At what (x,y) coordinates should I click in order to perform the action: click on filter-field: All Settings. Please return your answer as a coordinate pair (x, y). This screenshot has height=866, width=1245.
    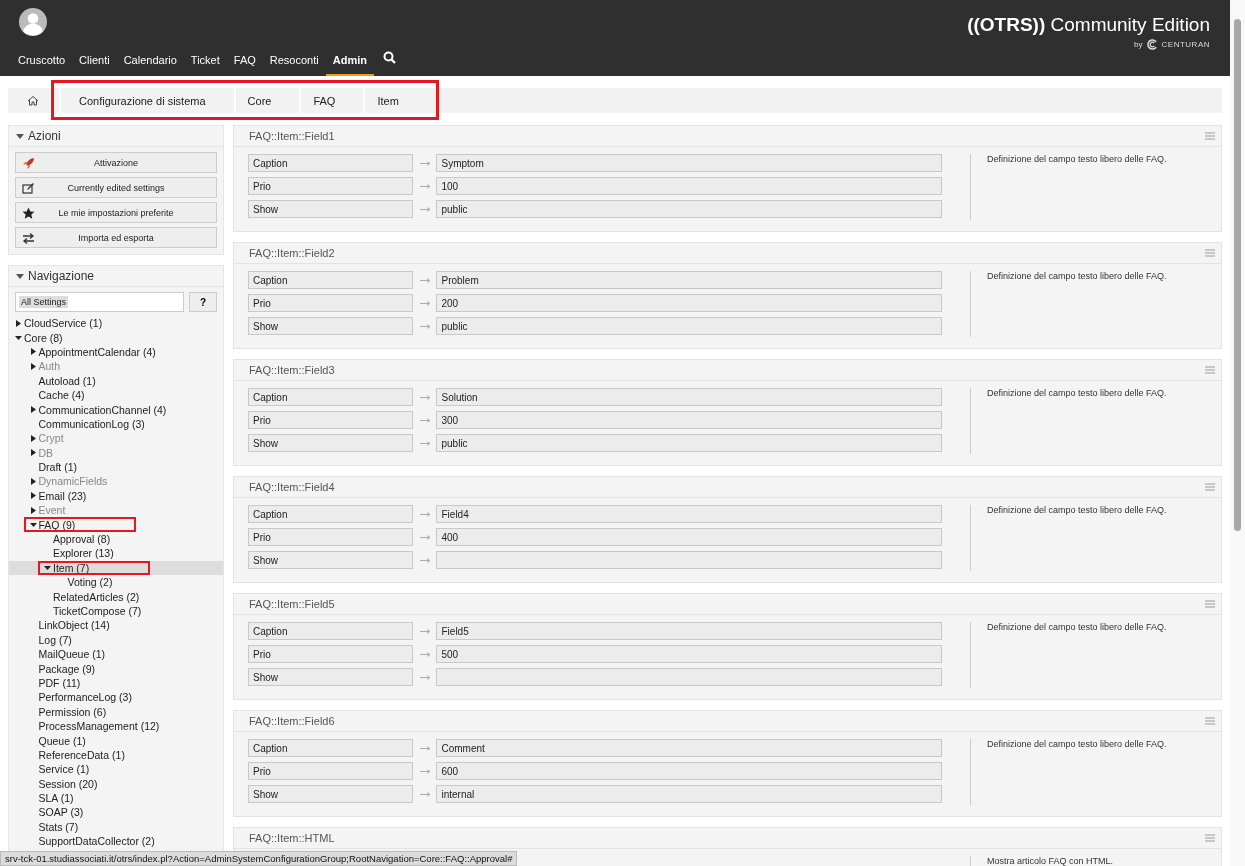
    Looking at the image, I should click on (99, 302).